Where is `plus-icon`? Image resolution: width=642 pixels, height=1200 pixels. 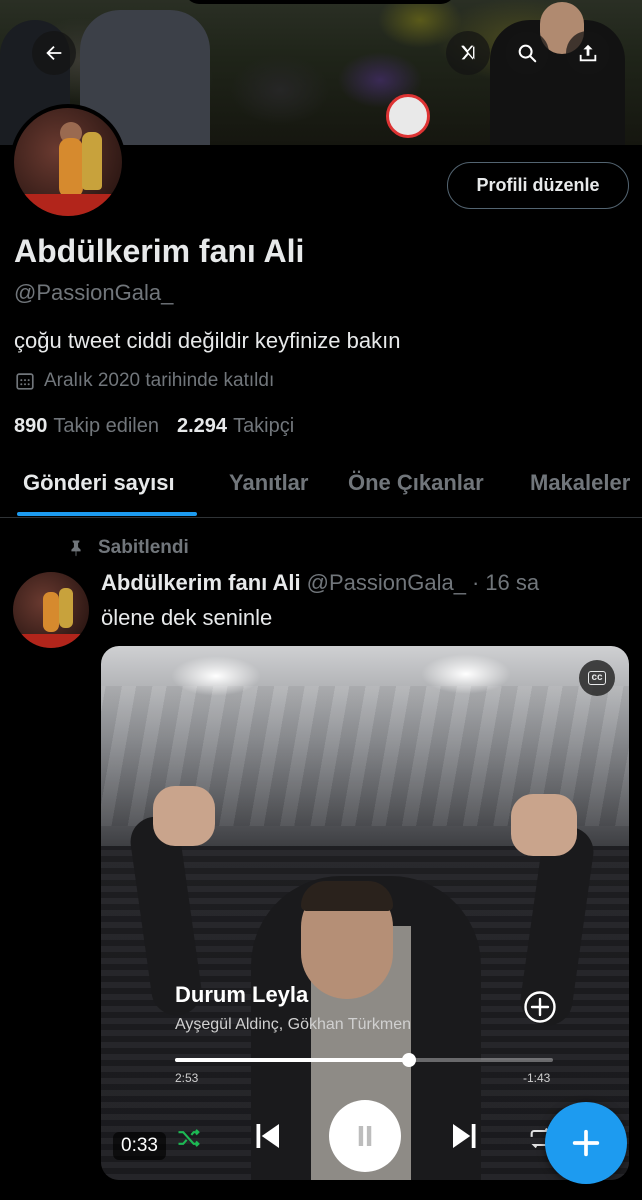 plus-icon is located at coordinates (586, 1143).